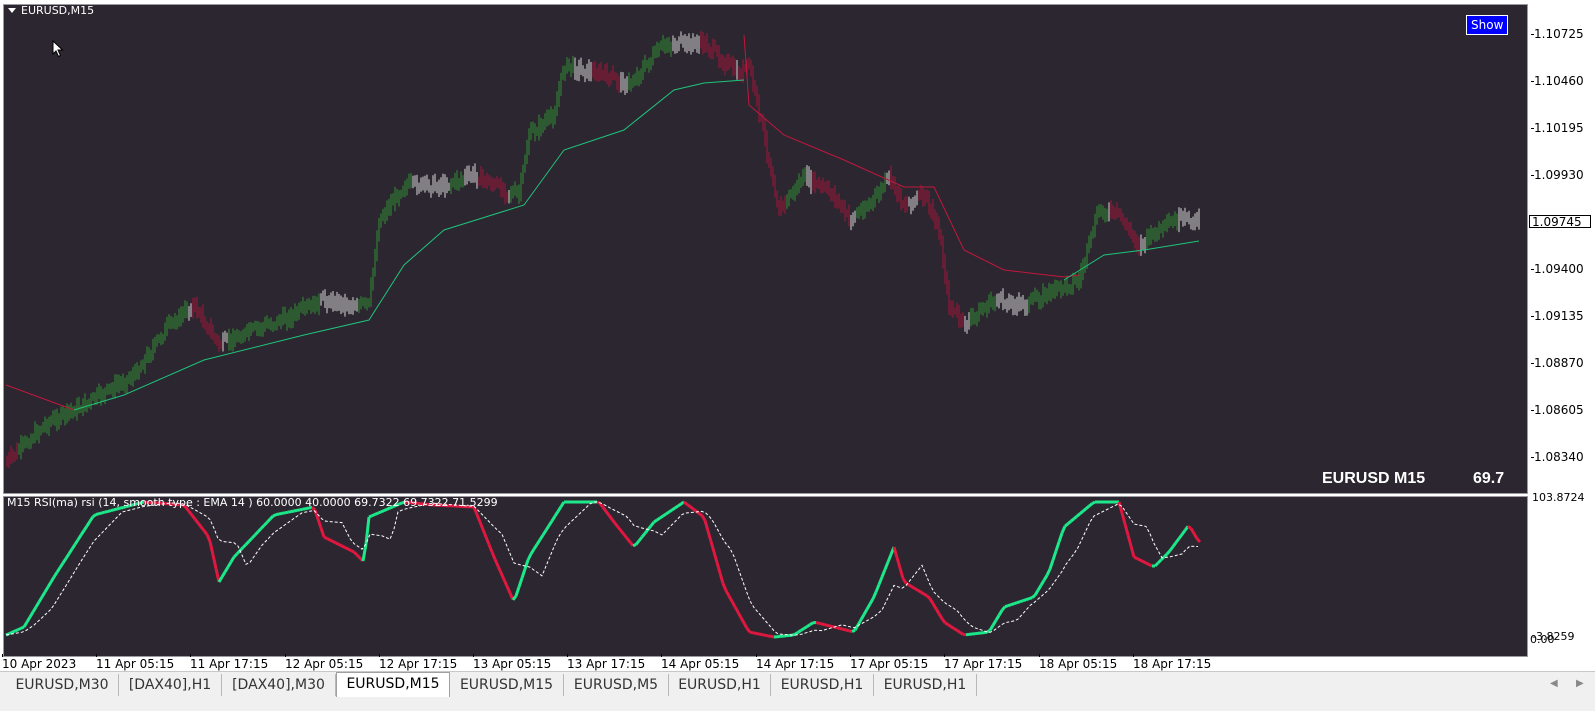  Describe the element at coordinates (1131, 260) in the screenshot. I see `moving-average-line` at that location.